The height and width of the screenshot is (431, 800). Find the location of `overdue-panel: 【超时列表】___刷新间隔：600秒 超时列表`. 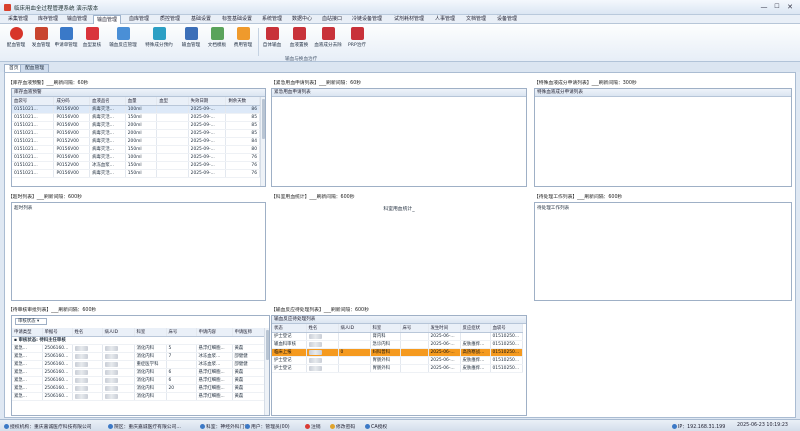

overdue-panel: 【超时列表】___刷新间隔：600秒 超时列表 is located at coordinates (137, 247).